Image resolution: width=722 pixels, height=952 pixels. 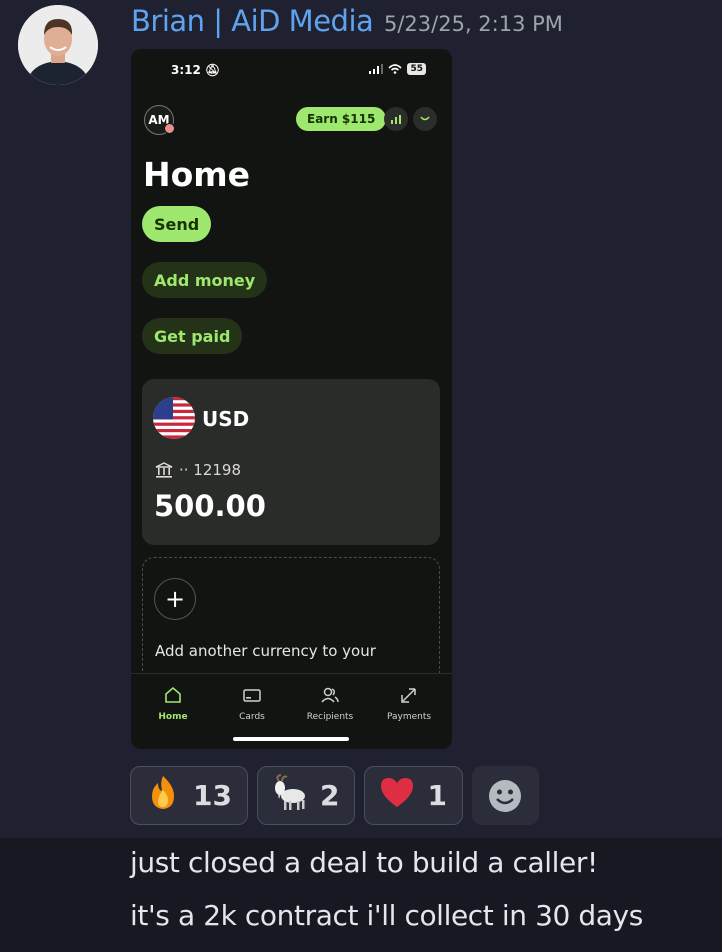 I want to click on nav-cards: Cards, so click(x=252, y=703).